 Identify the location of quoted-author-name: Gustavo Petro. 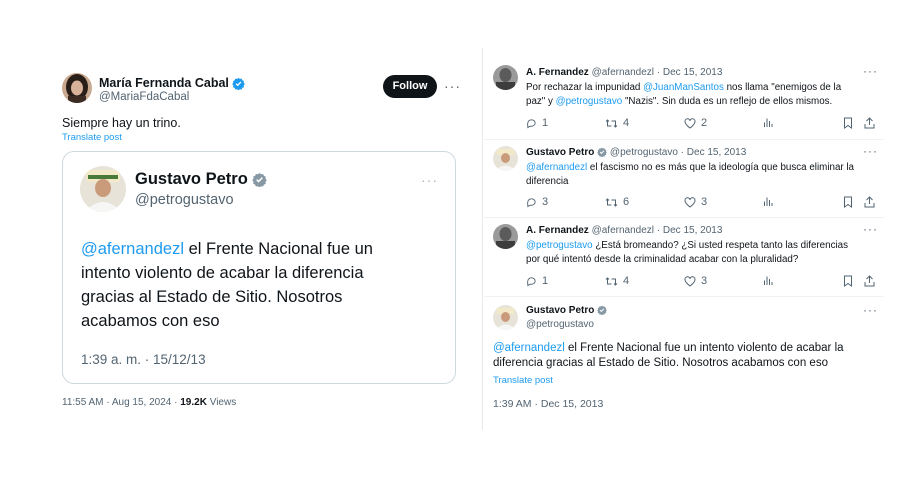
(191, 179).